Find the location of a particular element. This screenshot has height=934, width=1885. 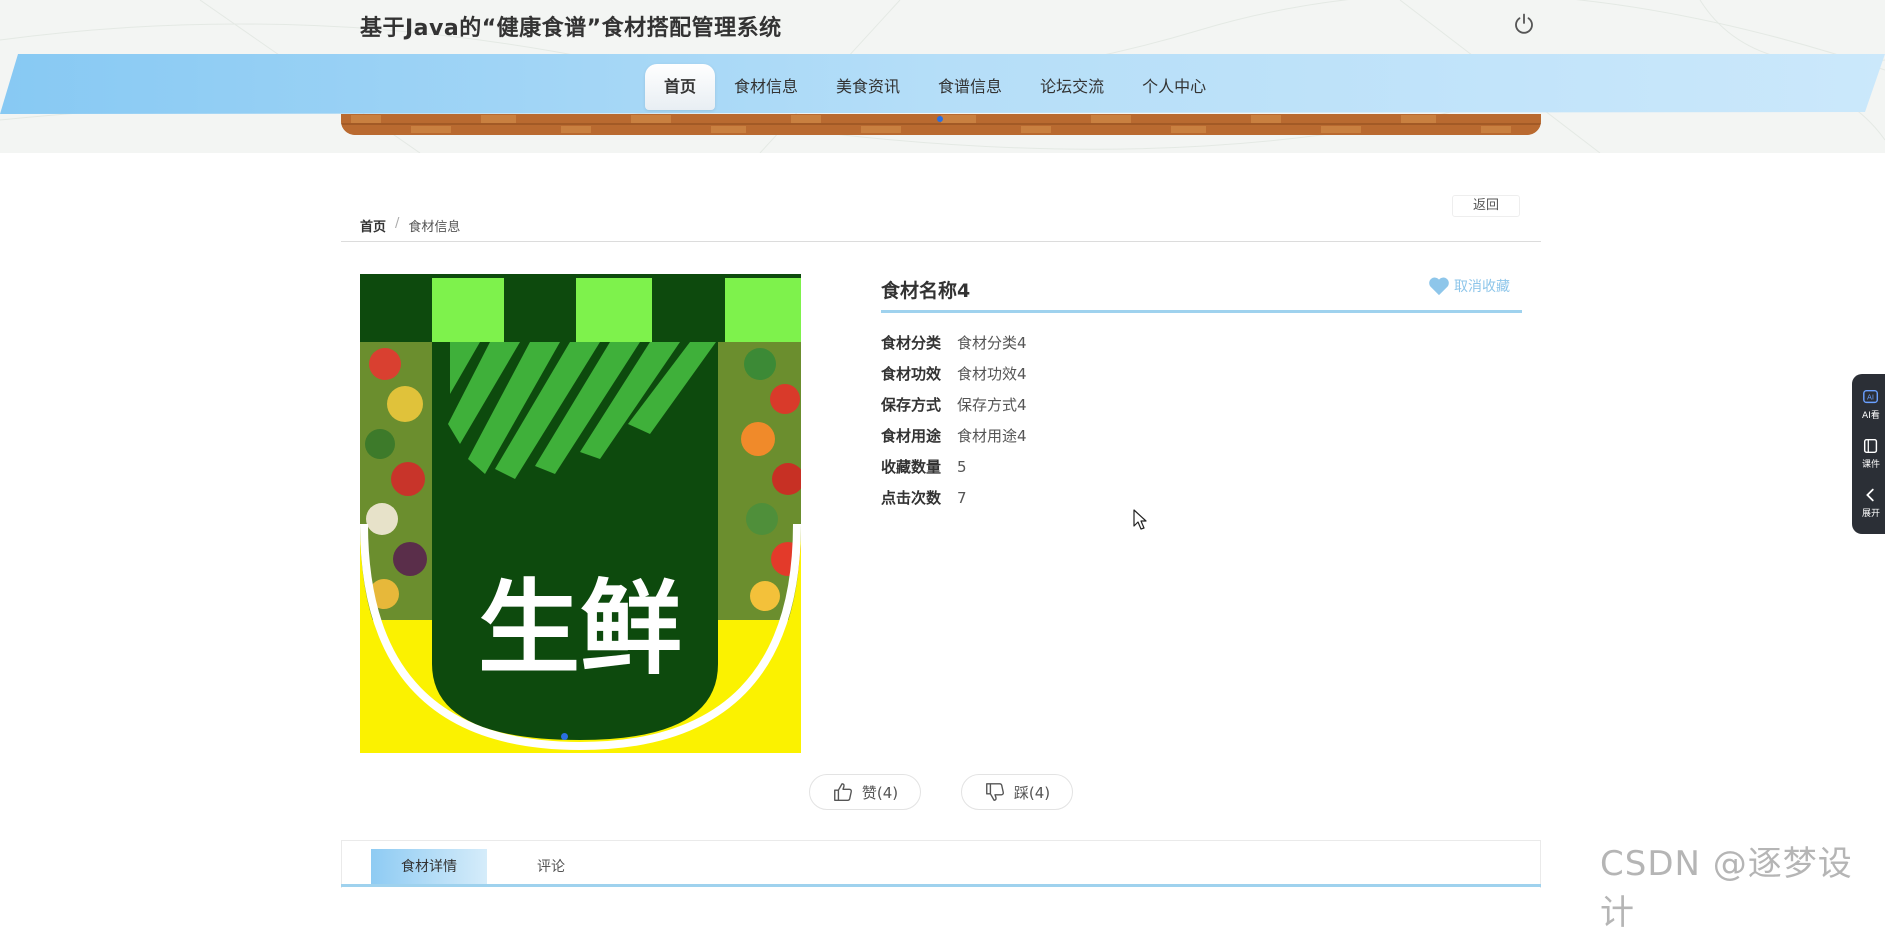

side-item-ai: AI AI看 is located at coordinates (1873, 404).